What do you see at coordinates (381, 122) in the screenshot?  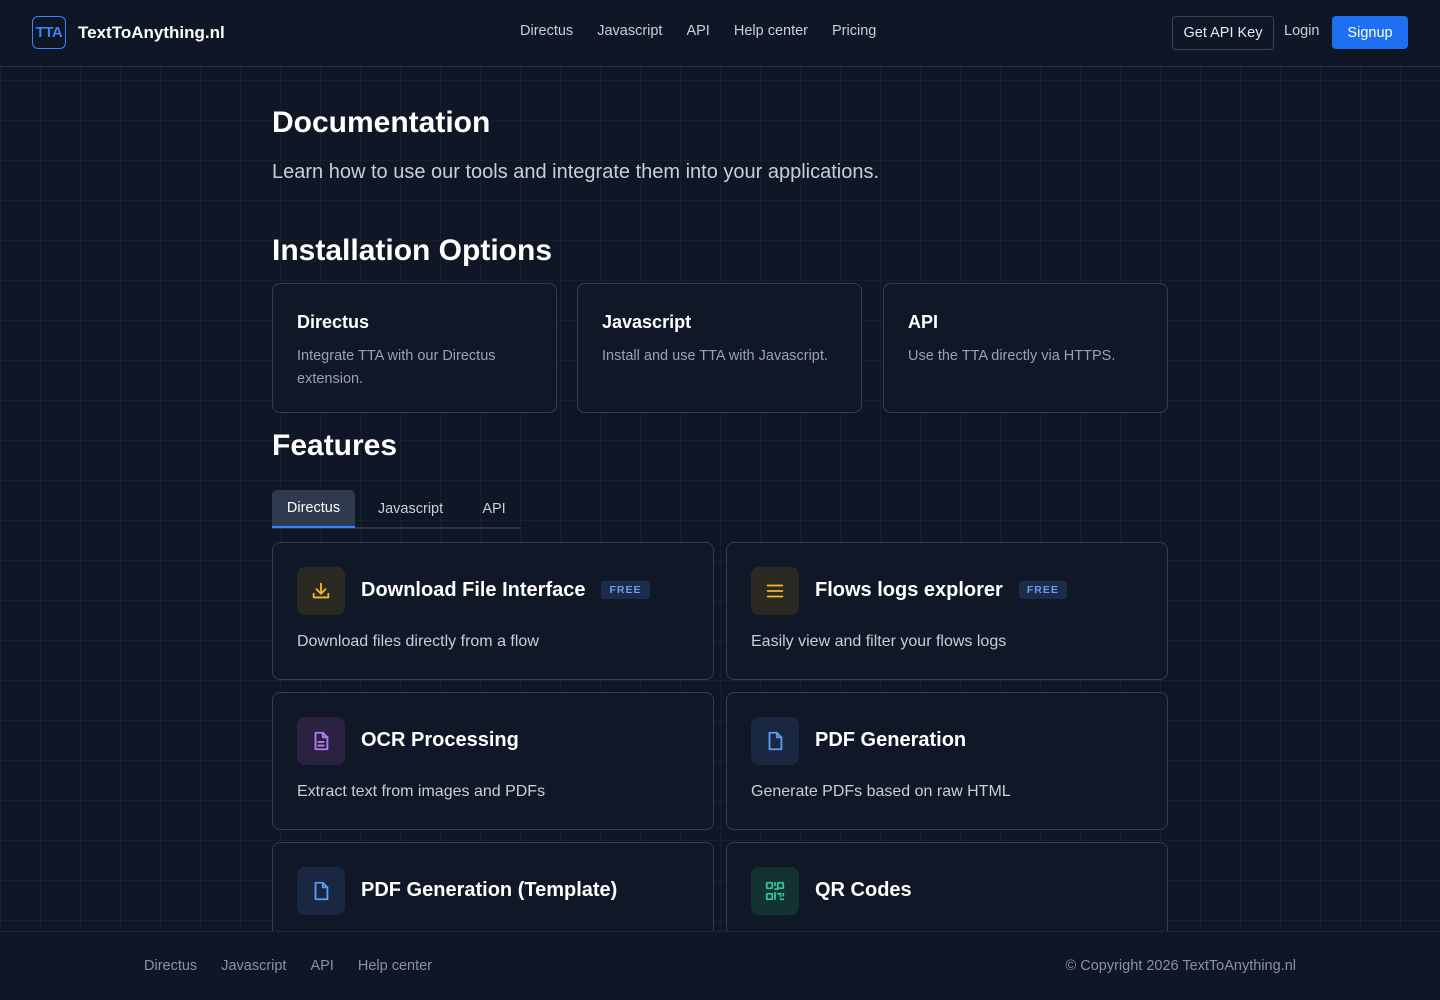 I see `page-title: Documentation` at bounding box center [381, 122].